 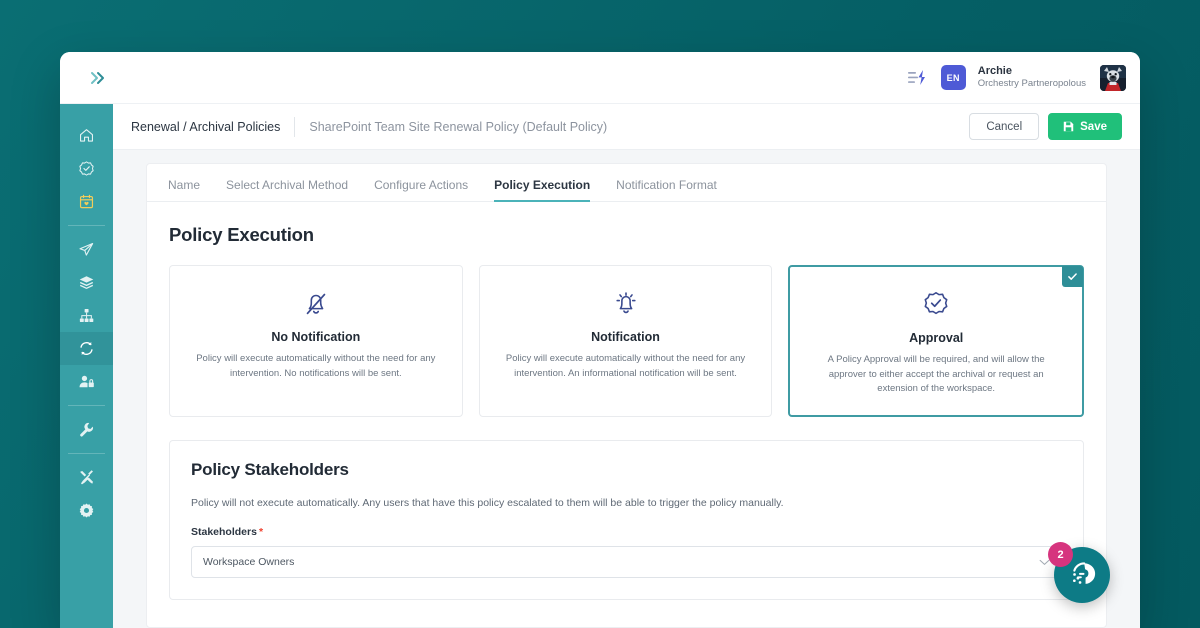 What do you see at coordinates (86, 315) in the screenshot?
I see `sidebar-item-directory` at bounding box center [86, 315].